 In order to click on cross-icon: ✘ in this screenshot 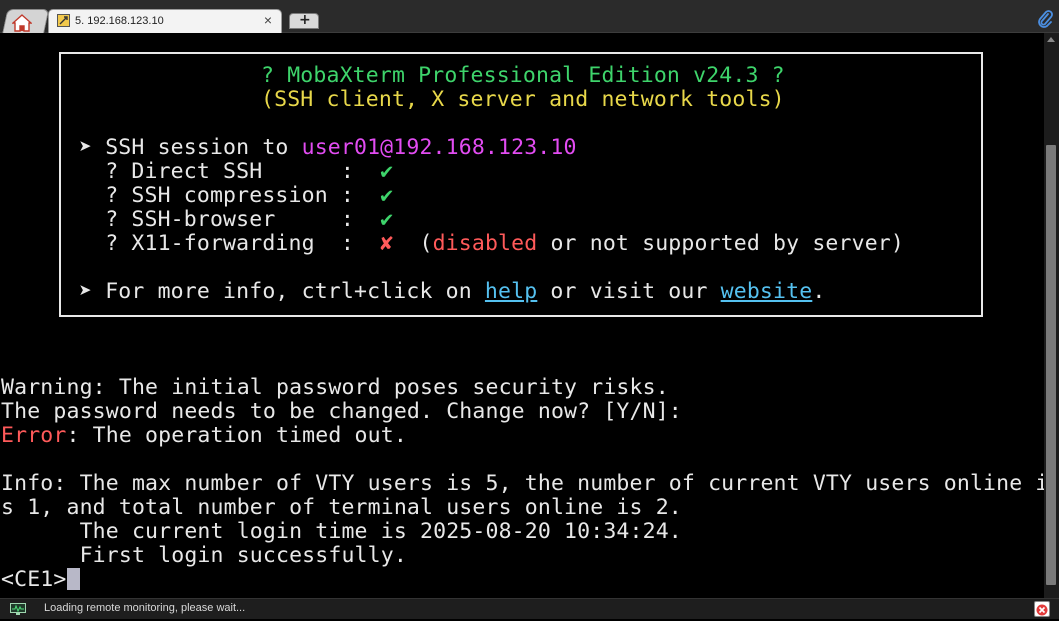, I will do `click(387, 243)`.